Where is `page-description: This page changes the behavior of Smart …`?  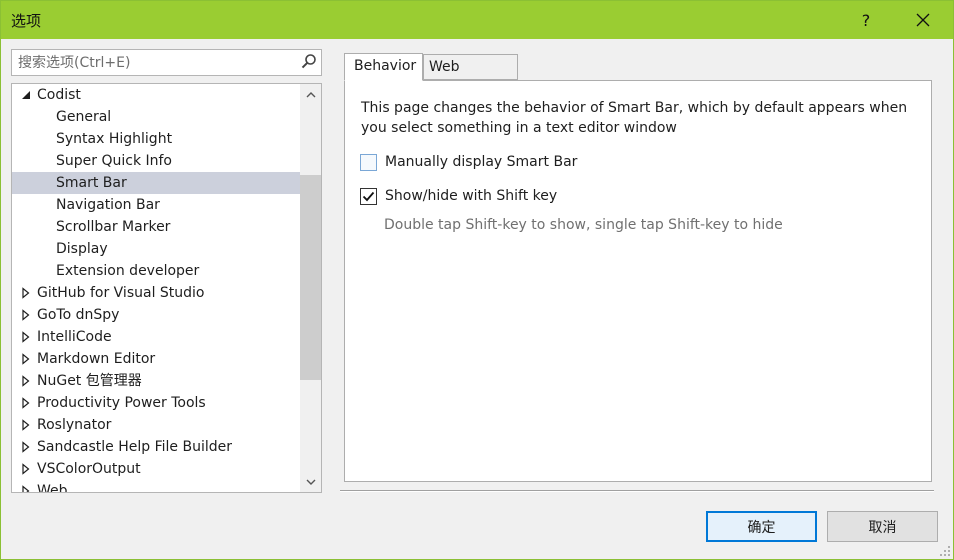
page-description: This page changes the behavior of Smart … is located at coordinates (634, 118).